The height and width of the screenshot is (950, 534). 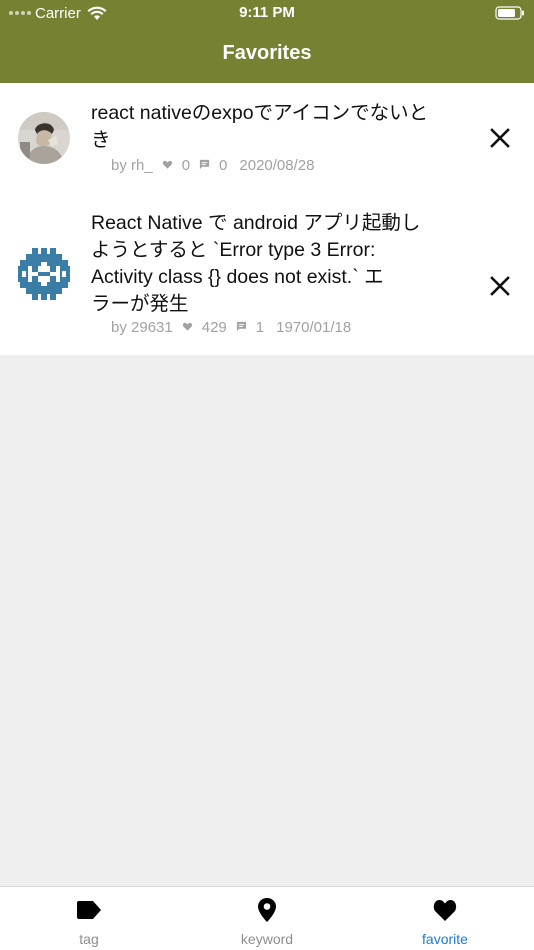 I want to click on item-title: react nativeのexpoでアイコンでないと き, so click(x=281, y=127).